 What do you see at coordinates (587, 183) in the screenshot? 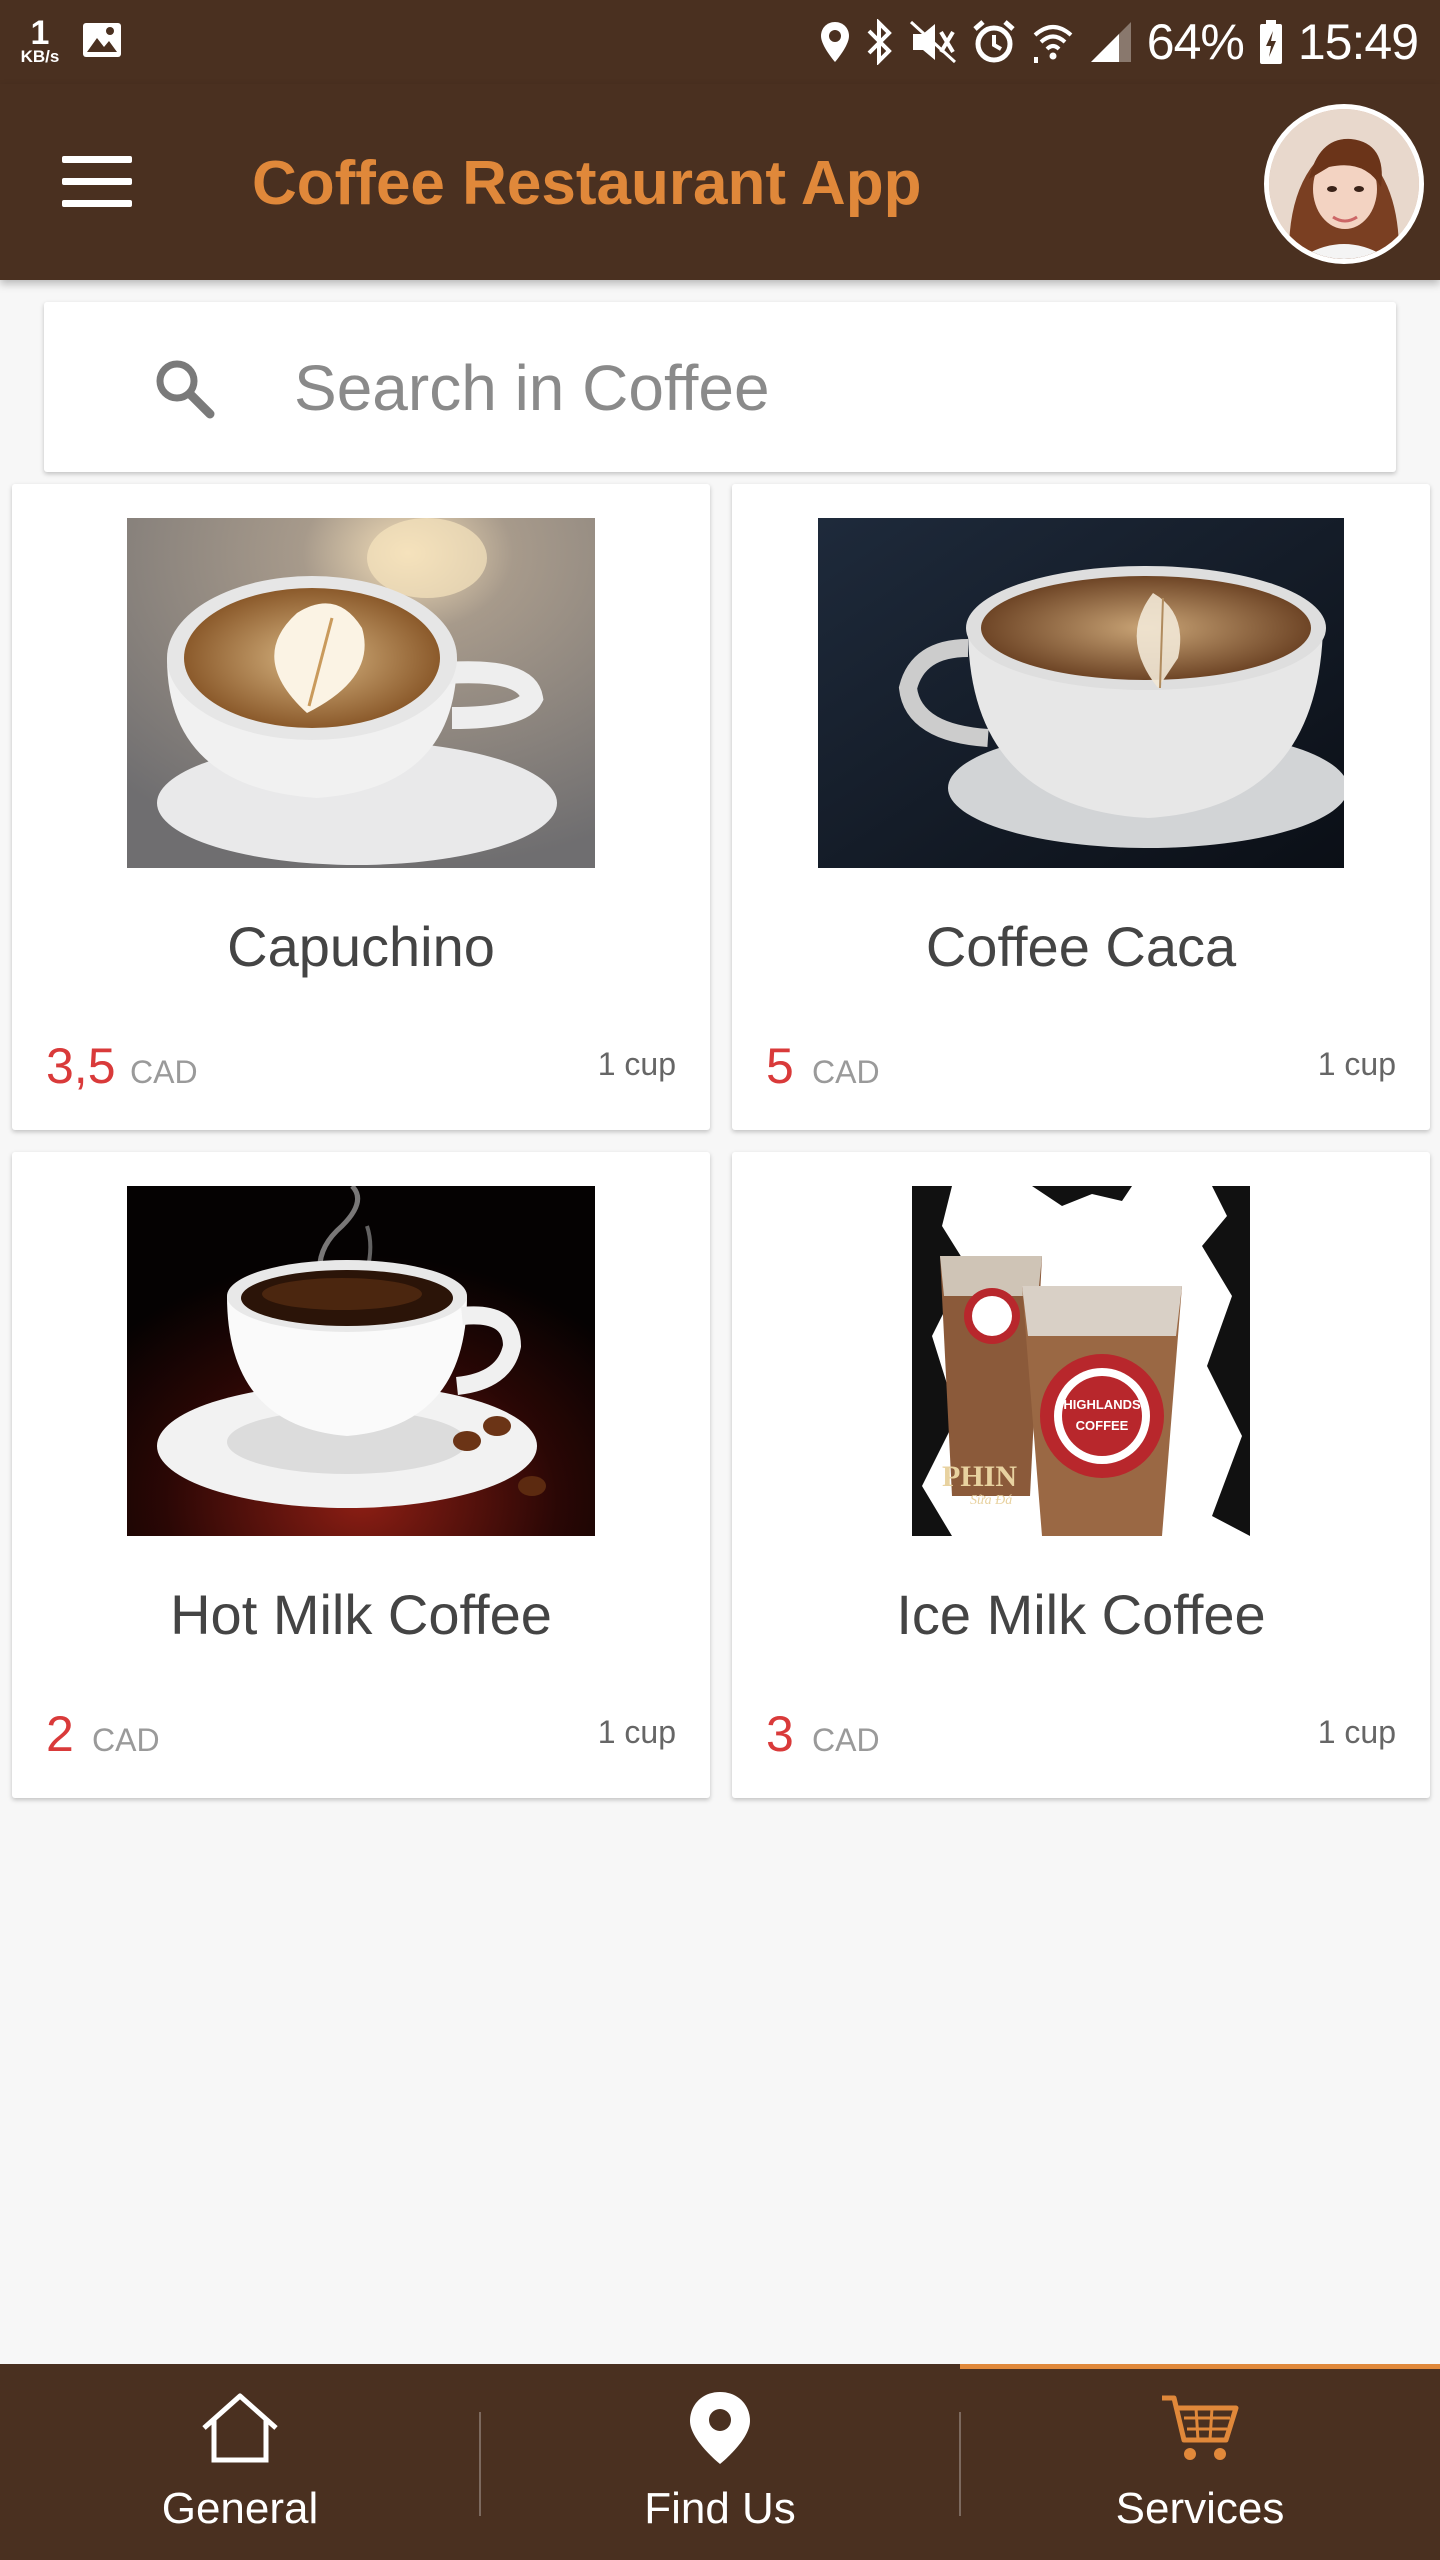
I see `app-title: Coffee Restaurant App` at bounding box center [587, 183].